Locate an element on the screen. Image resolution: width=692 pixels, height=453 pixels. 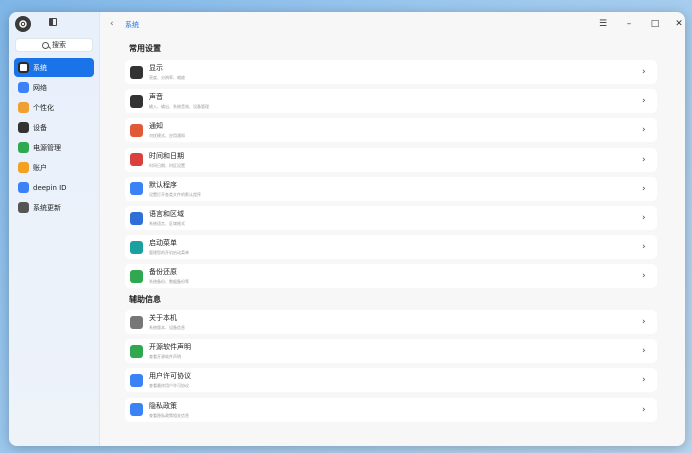
section-title: 辅助信息 is located at coordinates (145, 299).